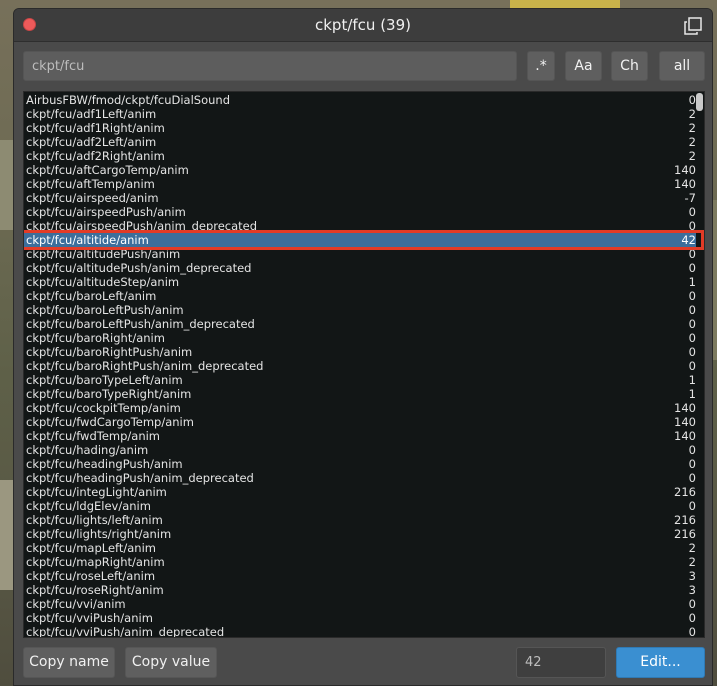 The height and width of the screenshot is (686, 717). Describe the element at coordinates (360, 576) in the screenshot. I see `table-row: ckpt/fcu/roseLeft/anim 3` at that location.